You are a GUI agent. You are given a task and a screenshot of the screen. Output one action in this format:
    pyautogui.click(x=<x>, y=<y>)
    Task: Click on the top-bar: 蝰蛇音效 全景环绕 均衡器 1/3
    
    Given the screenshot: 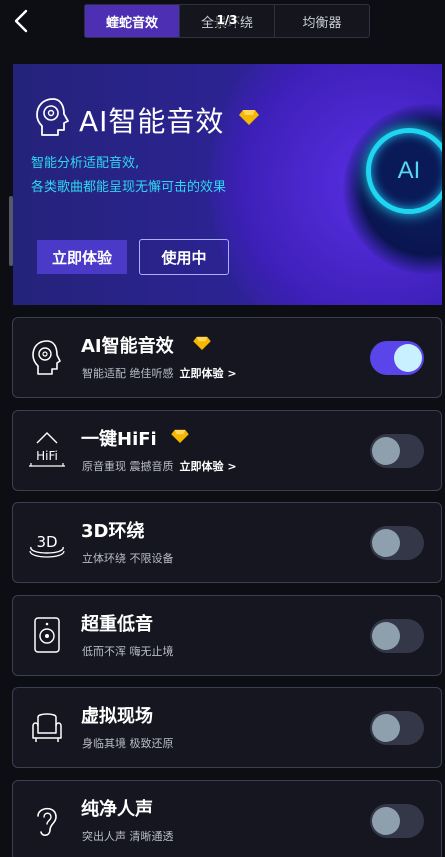 What is the action you would take?
    pyautogui.click(x=222, y=22)
    